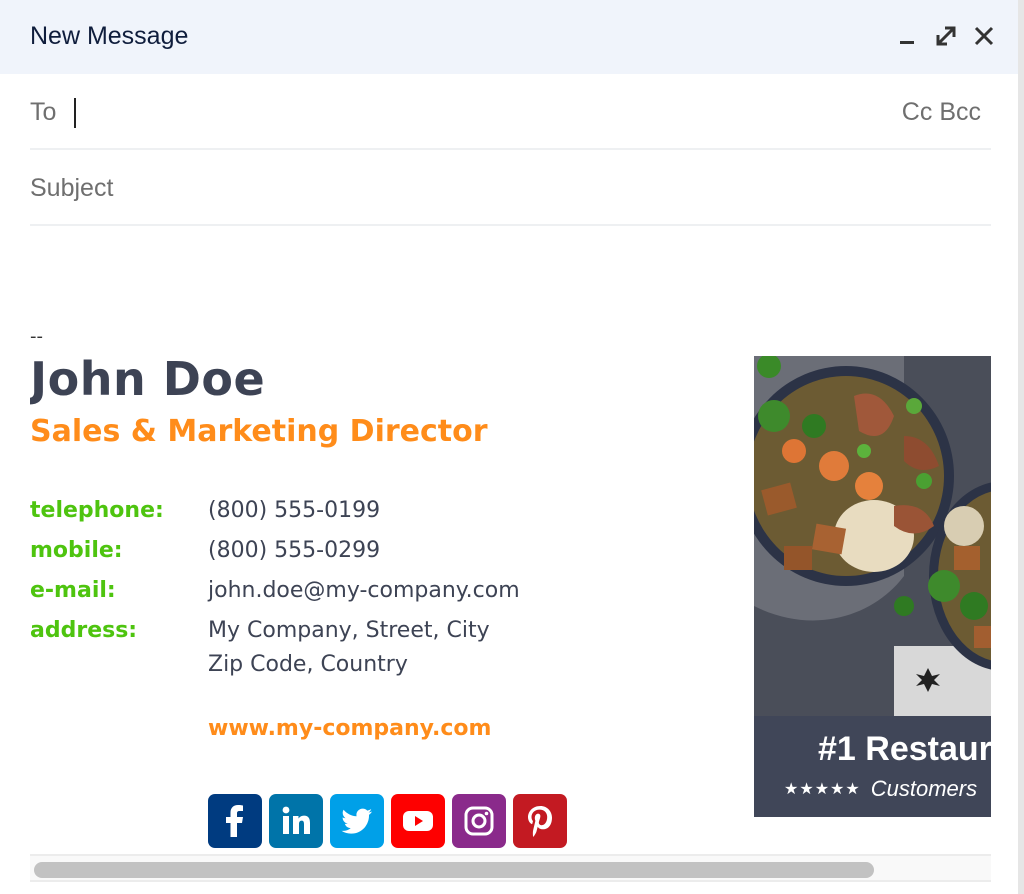  I want to click on instagram-button, so click(479, 821).